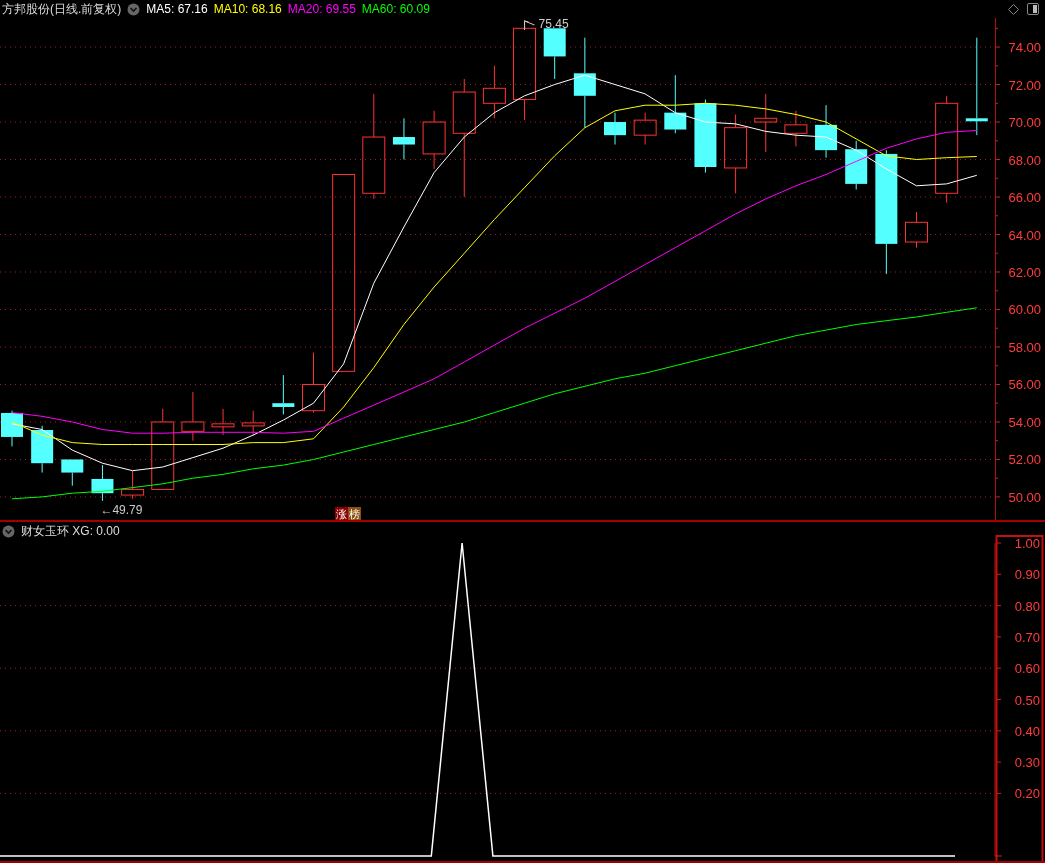  I want to click on axis-label: 0.70, so click(1027, 637).